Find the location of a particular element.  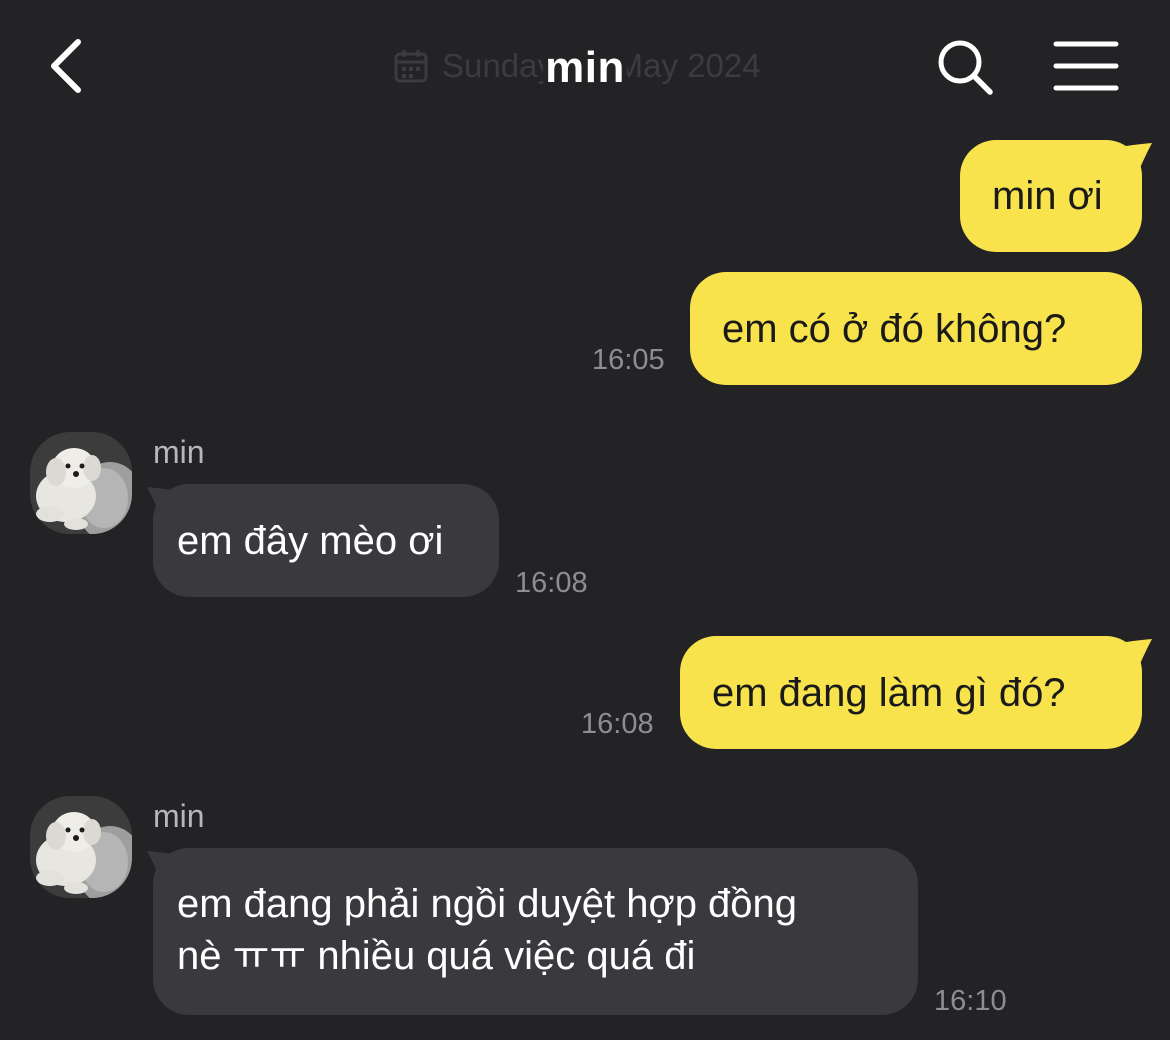

message-text: min ơi is located at coordinates (1047, 196).